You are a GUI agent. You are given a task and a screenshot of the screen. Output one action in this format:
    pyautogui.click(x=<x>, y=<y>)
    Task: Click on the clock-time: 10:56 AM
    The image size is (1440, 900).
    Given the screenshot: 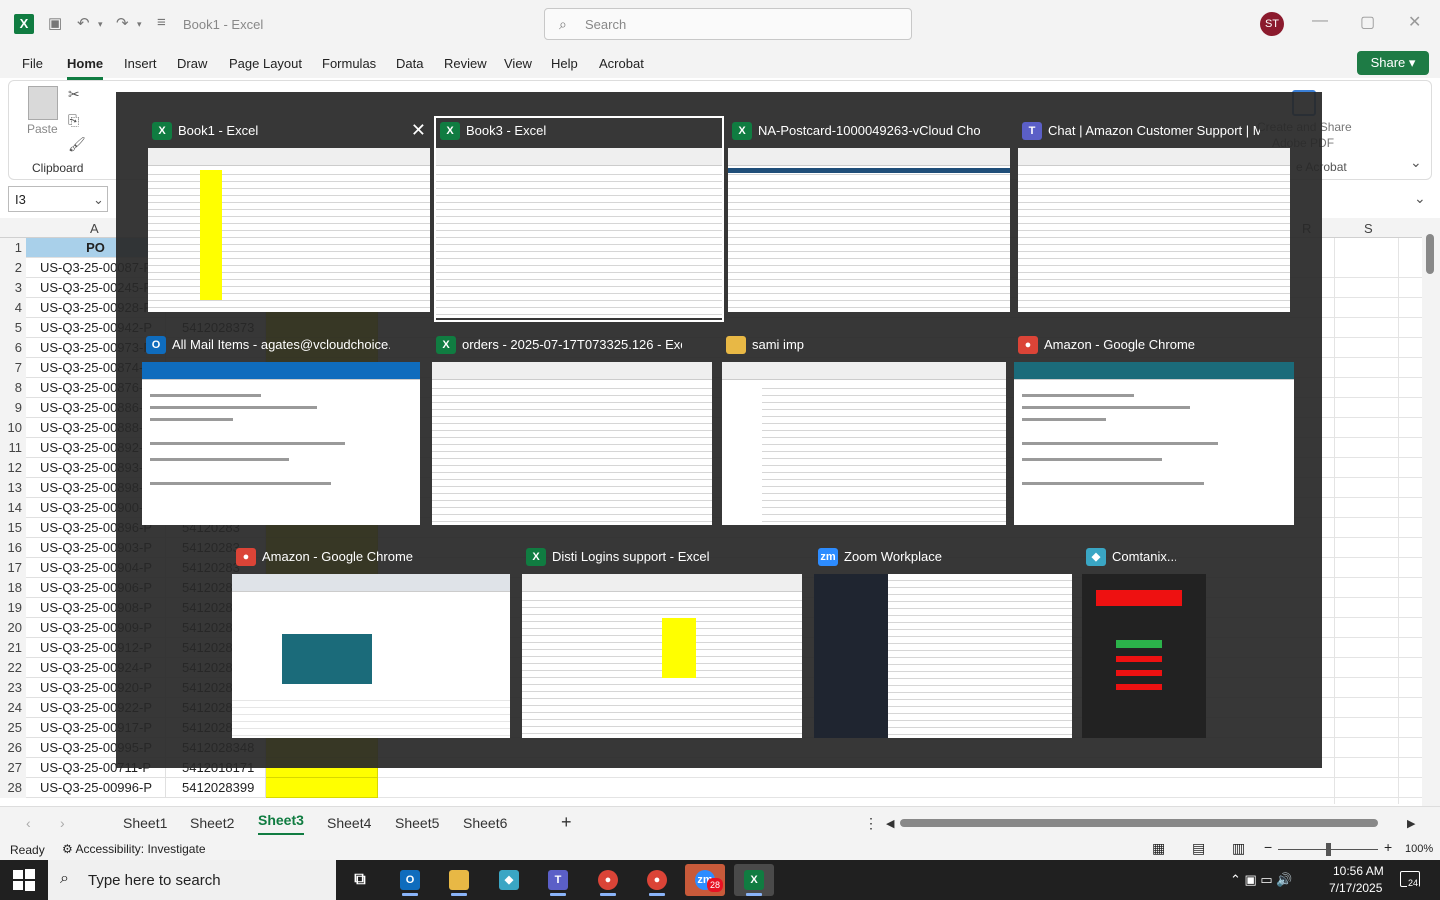 What is the action you would take?
    pyautogui.click(x=1358, y=871)
    